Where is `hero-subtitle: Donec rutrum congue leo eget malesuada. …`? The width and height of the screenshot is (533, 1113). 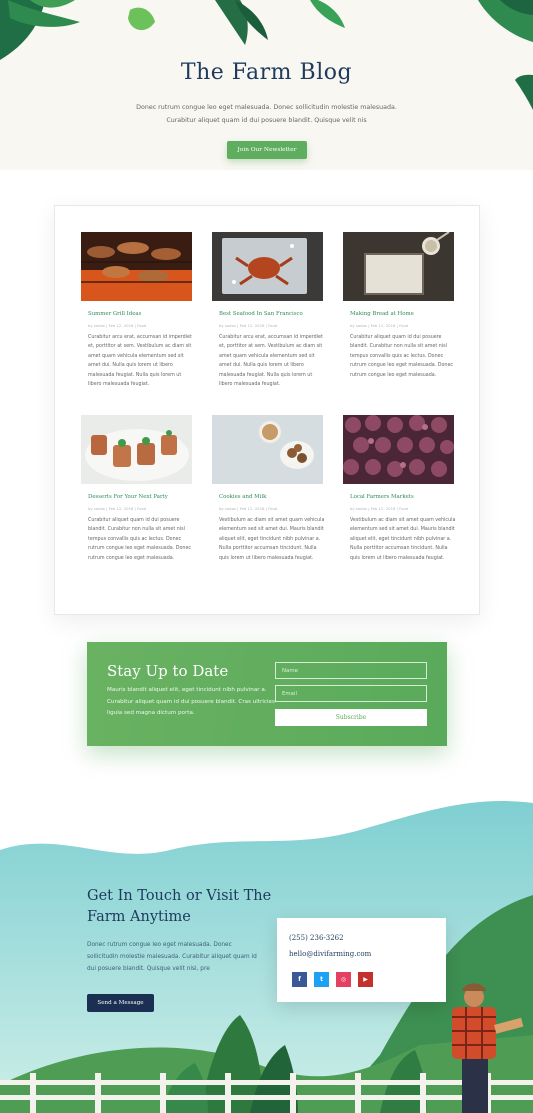
hero-subtitle: Donec rutrum congue leo eget malesuada. … is located at coordinates (266, 114).